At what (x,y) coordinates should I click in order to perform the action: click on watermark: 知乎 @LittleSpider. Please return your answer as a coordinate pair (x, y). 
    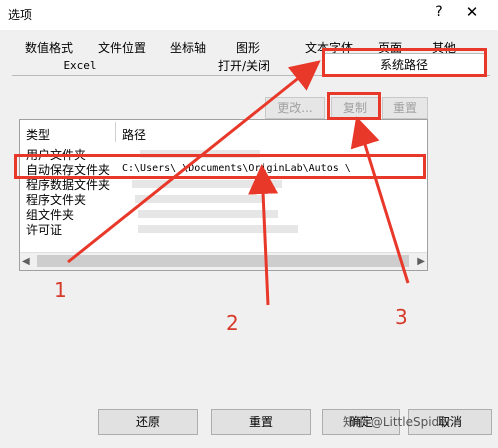
    Looking at the image, I should click on (397, 422).